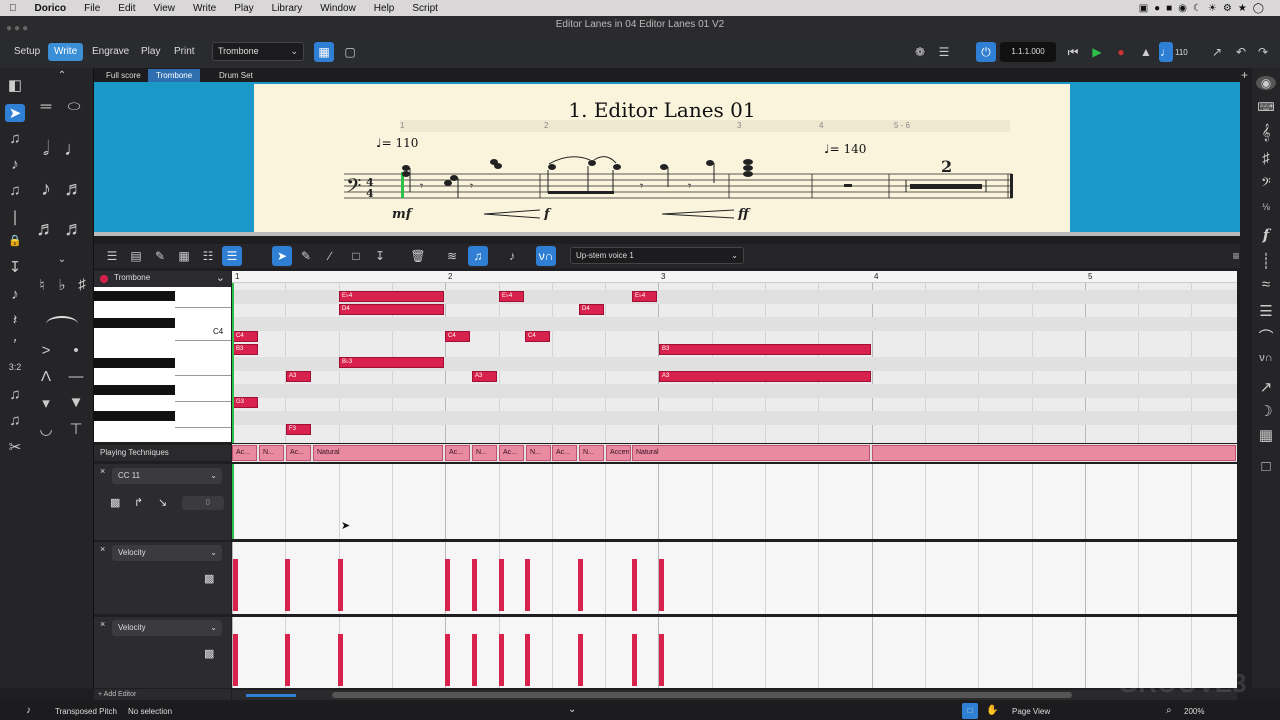 This screenshot has width=1280, height=720. Describe the element at coordinates (734, 695) in the screenshot. I see `key-editor-scrollbar` at that location.